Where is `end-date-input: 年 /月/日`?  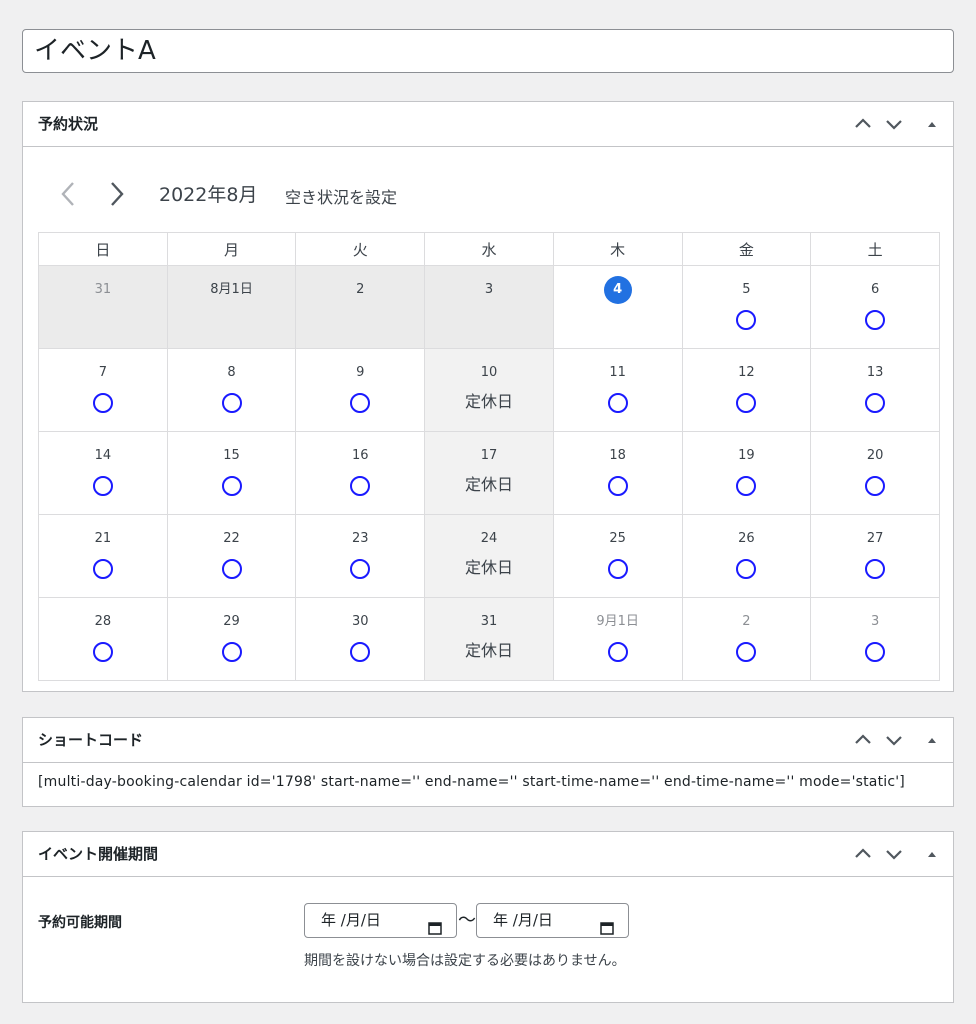 end-date-input: 年 /月/日 is located at coordinates (552, 920).